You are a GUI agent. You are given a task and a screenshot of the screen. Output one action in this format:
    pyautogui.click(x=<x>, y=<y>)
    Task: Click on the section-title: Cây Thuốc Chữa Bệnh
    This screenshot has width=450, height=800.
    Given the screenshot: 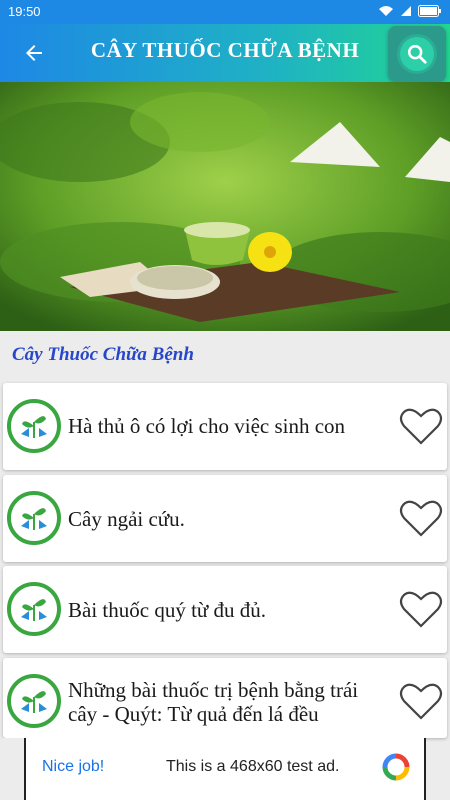 What is the action you would take?
    pyautogui.click(x=103, y=354)
    